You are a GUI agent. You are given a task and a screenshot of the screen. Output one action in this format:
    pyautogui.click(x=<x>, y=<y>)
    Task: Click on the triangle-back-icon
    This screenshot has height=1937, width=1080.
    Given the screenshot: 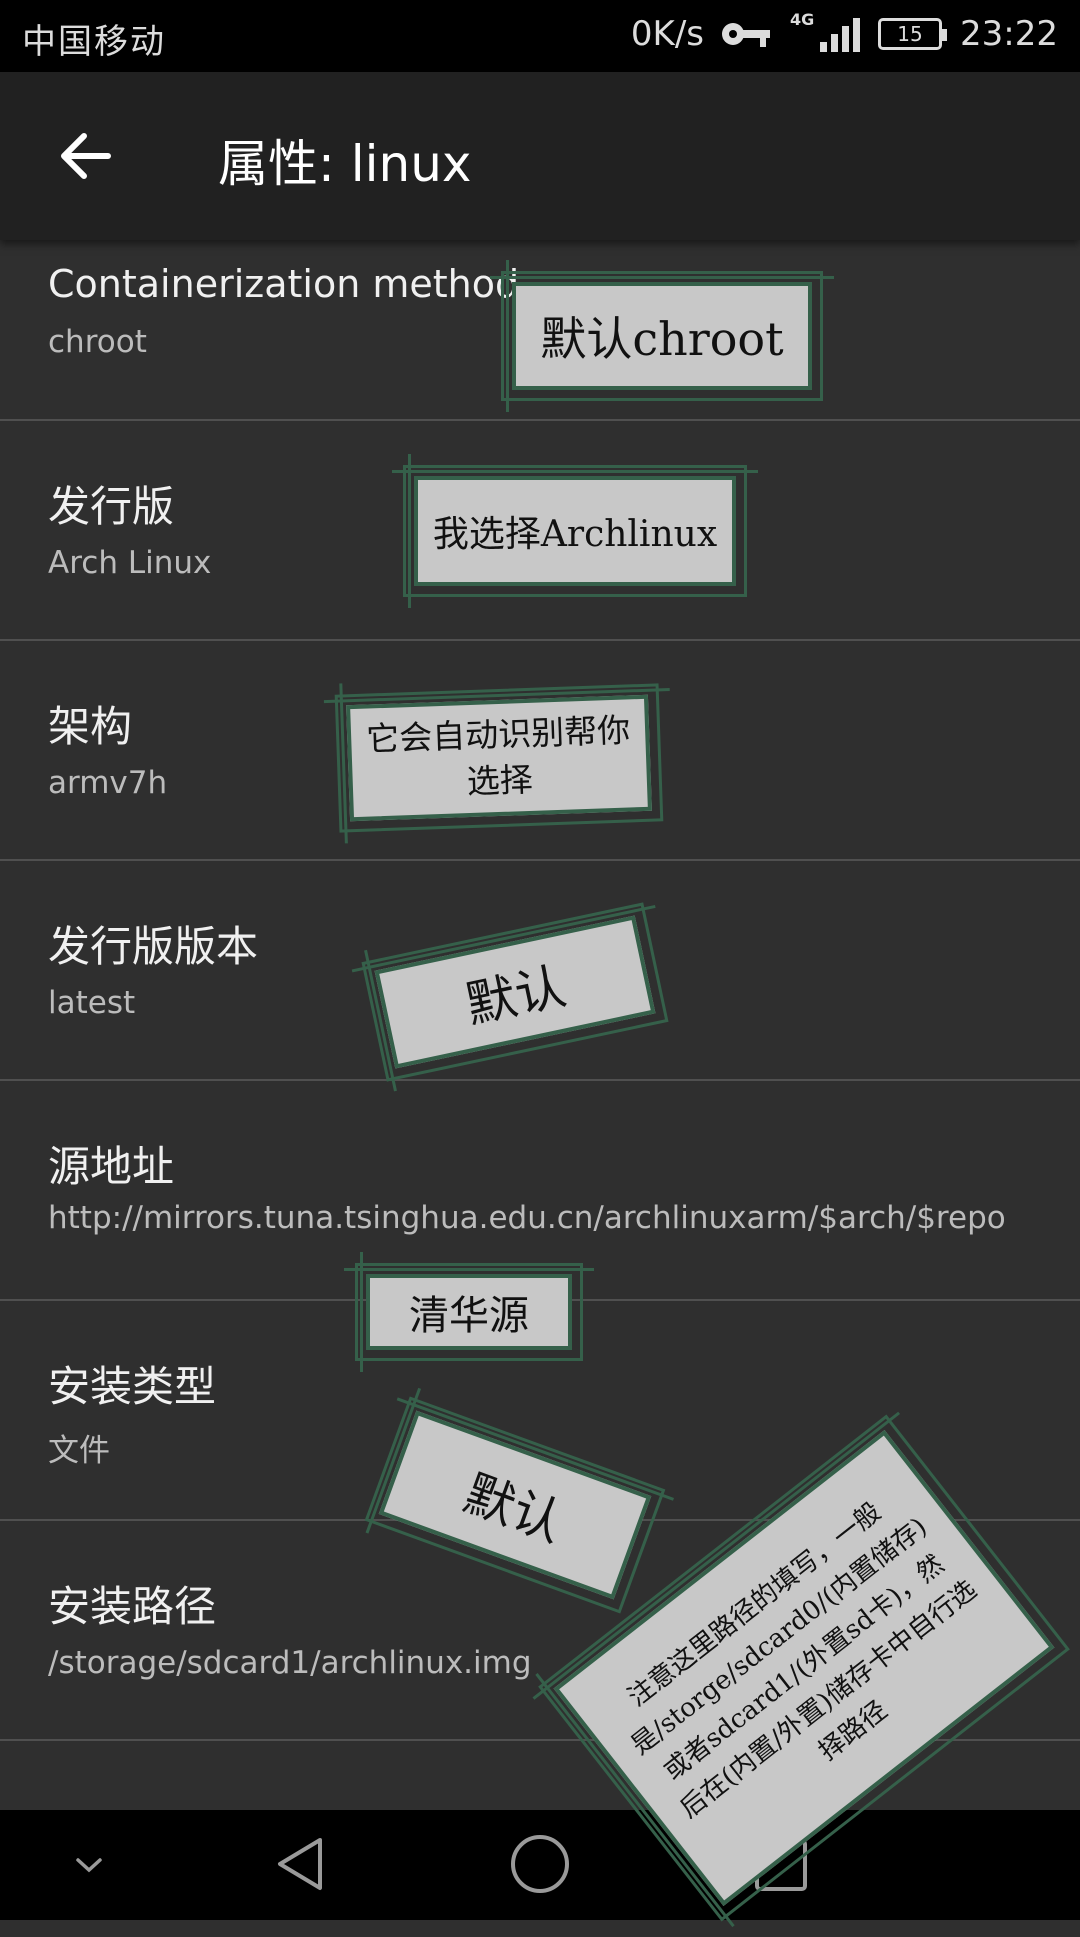 What is the action you would take?
    pyautogui.click(x=300, y=1864)
    